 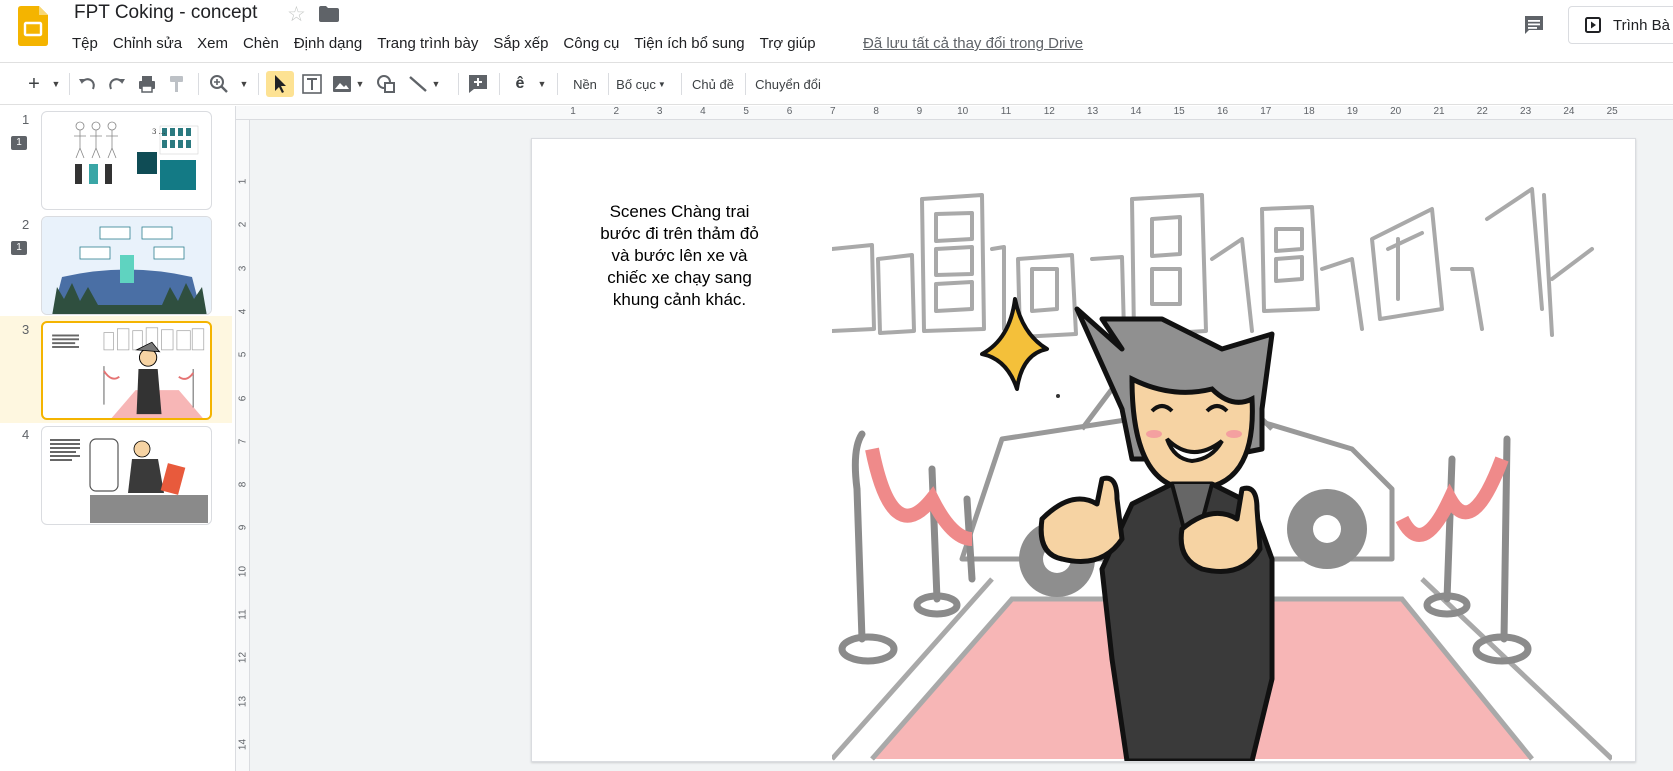 What do you see at coordinates (1482, 111) in the screenshot?
I see `ruler-tick-label: 22` at bounding box center [1482, 111].